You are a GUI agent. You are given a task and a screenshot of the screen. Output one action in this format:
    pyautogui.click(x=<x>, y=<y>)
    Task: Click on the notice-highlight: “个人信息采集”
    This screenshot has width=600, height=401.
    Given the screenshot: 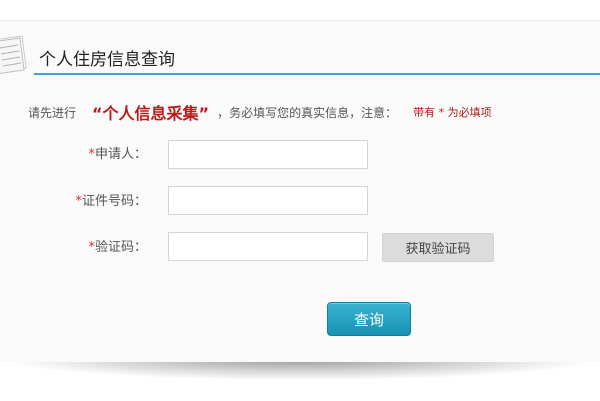 What is the action you would take?
    pyautogui.click(x=151, y=113)
    